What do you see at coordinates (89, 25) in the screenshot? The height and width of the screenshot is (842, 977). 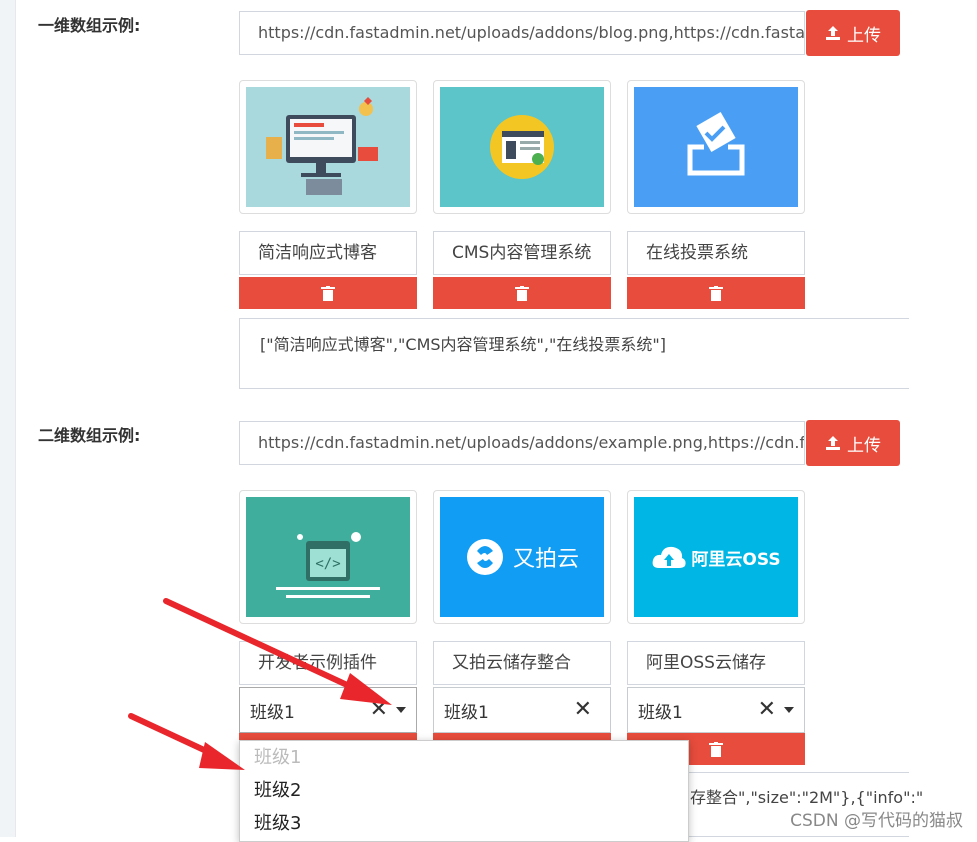 I see `section1-label: 一维数组示例:` at bounding box center [89, 25].